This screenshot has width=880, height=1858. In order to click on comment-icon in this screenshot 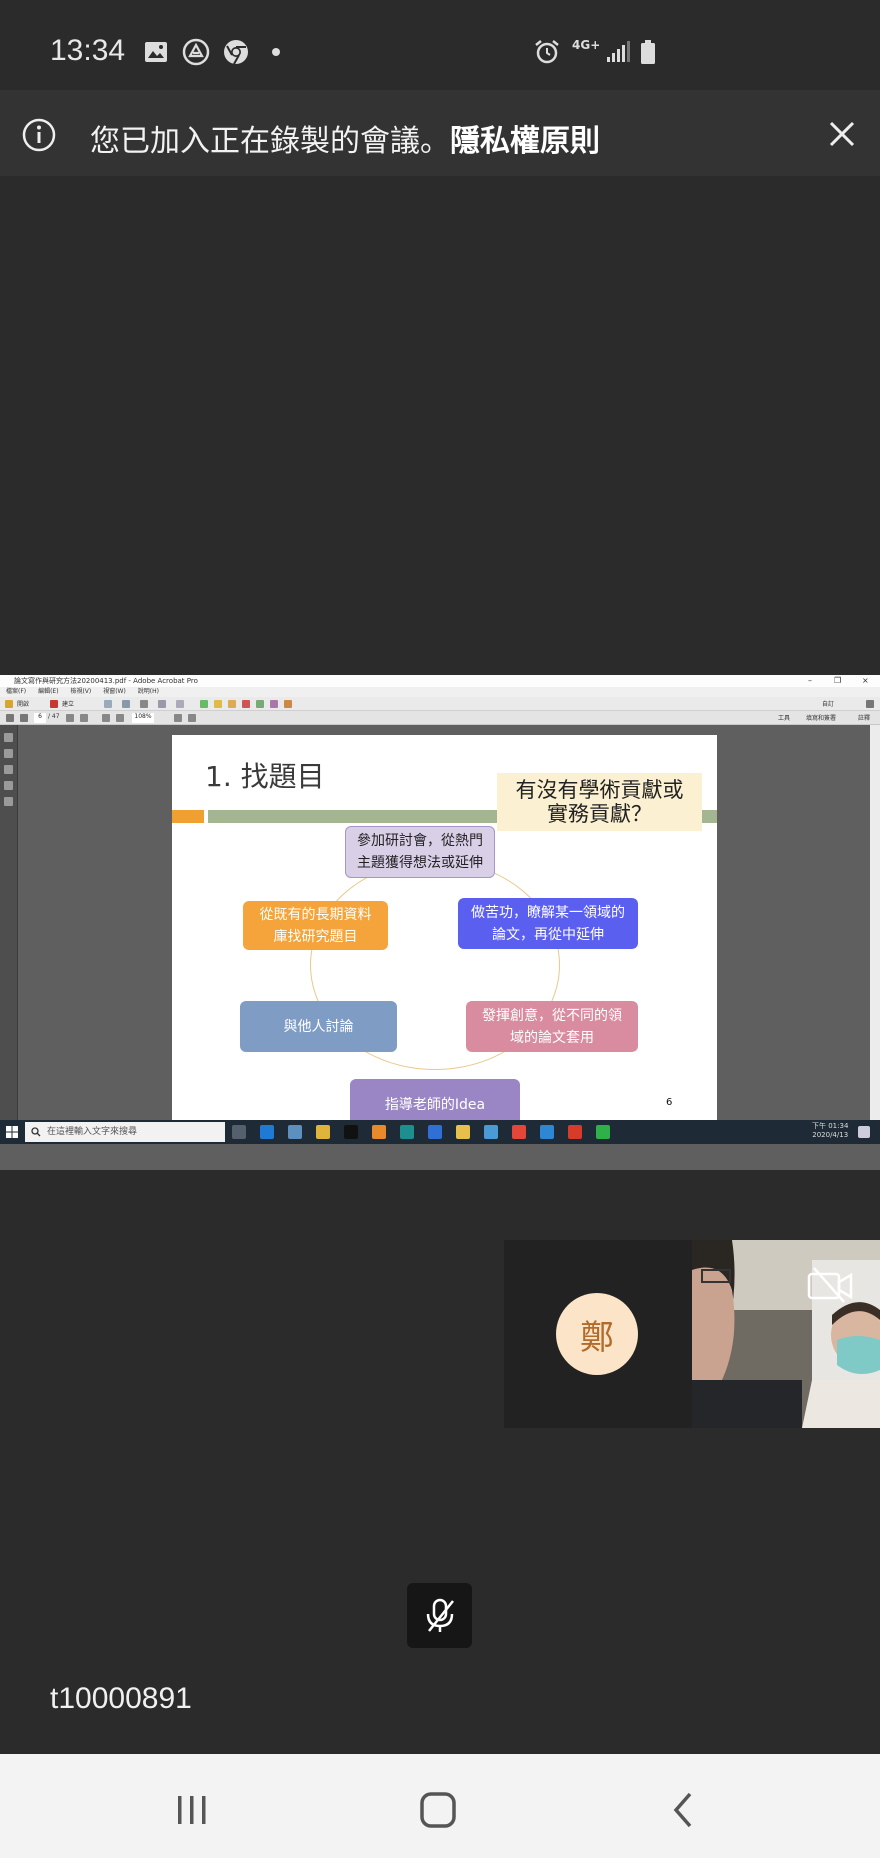, I will do `click(232, 704)`.